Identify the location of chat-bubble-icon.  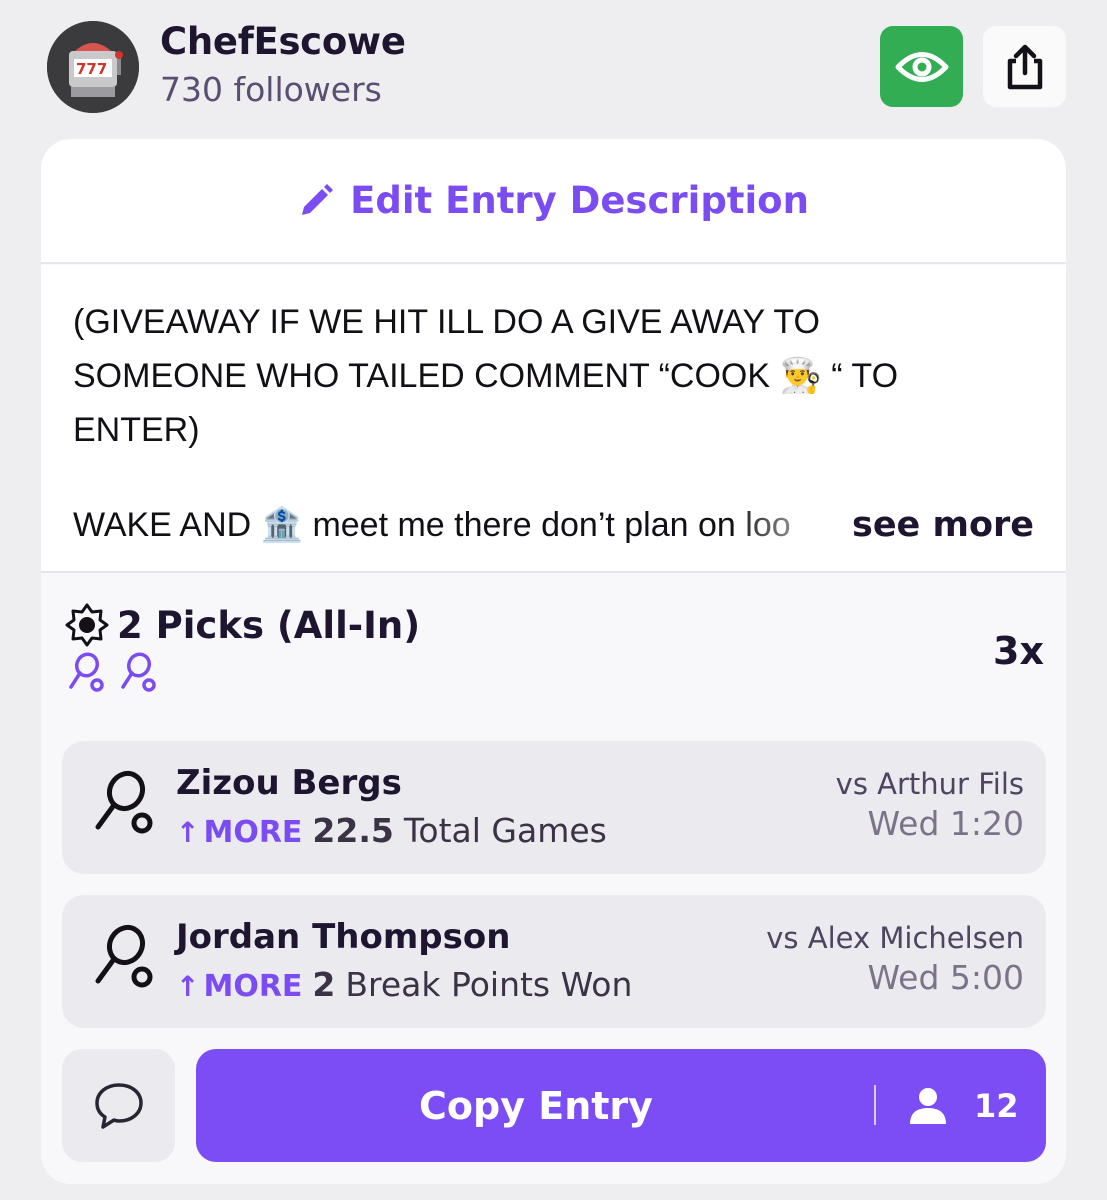
(119, 1106).